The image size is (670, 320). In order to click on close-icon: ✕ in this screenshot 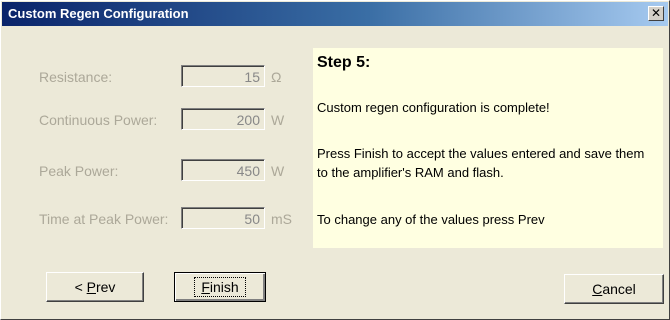, I will do `click(656, 13)`.